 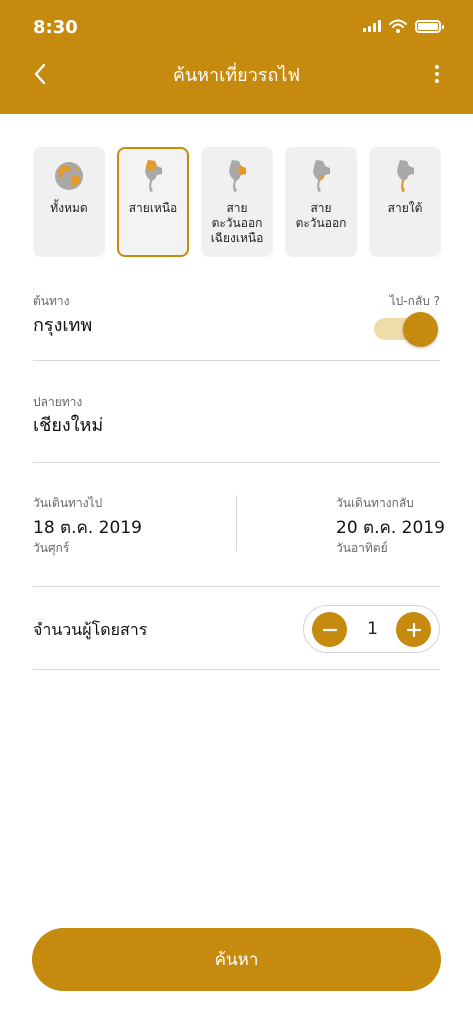 I want to click on return-day: วันอาทิตย์, so click(x=362, y=548).